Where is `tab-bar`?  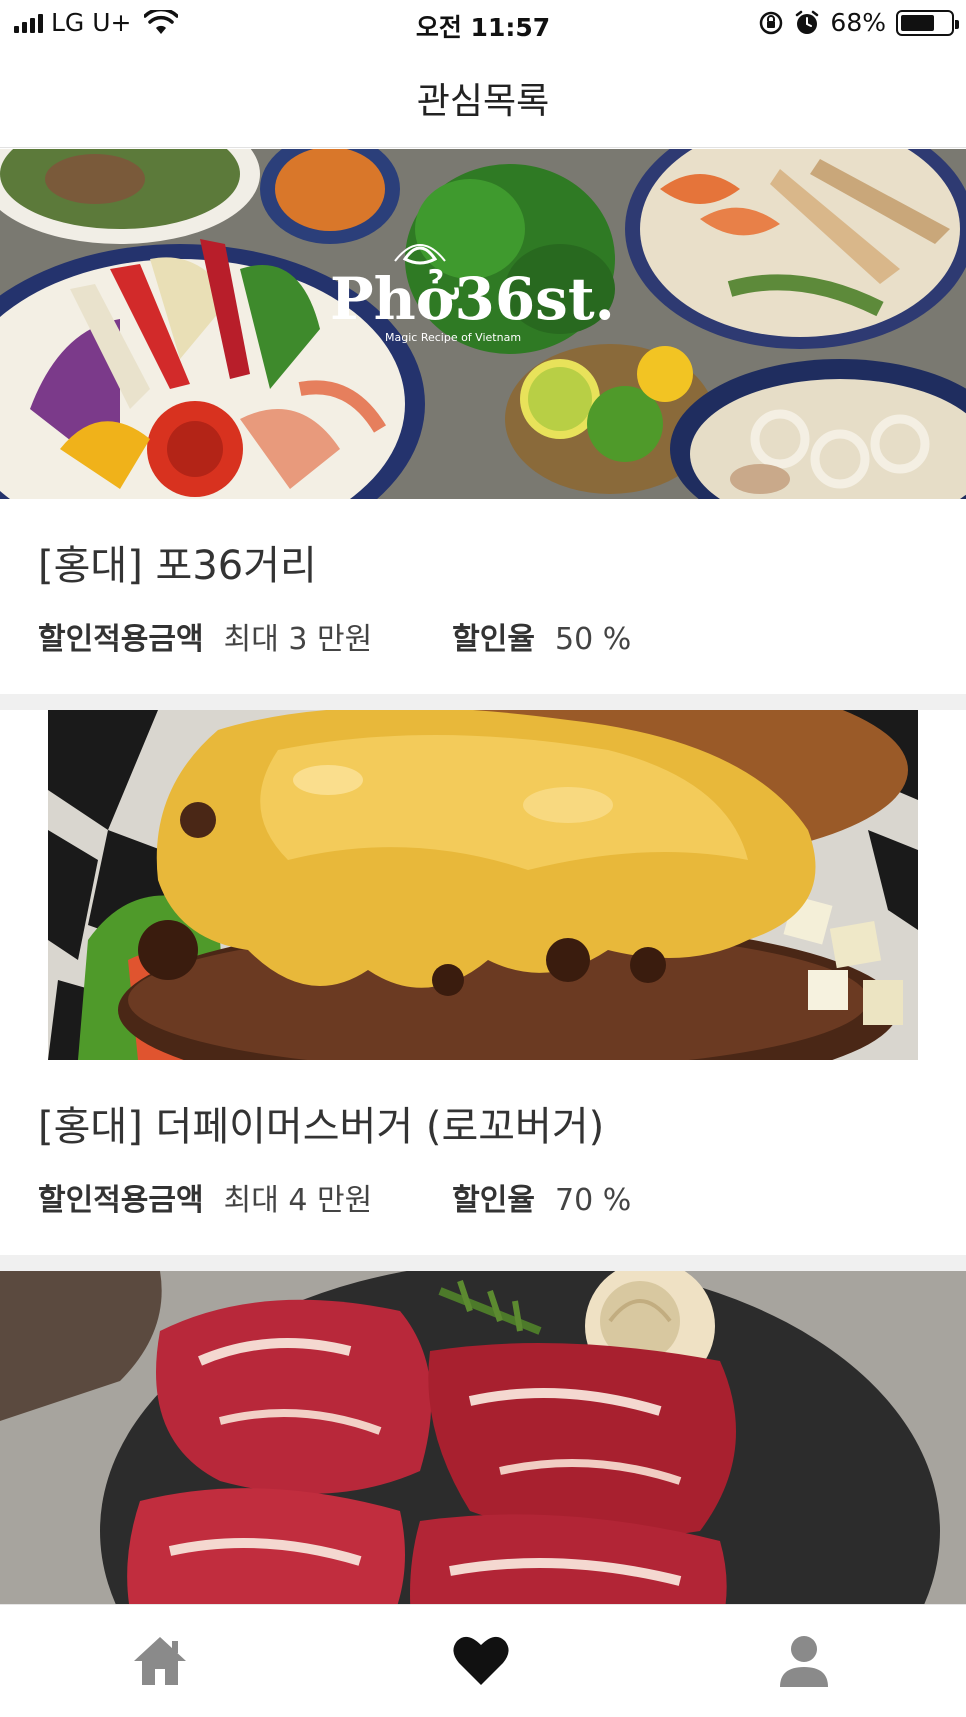
tab-bar is located at coordinates (483, 1660).